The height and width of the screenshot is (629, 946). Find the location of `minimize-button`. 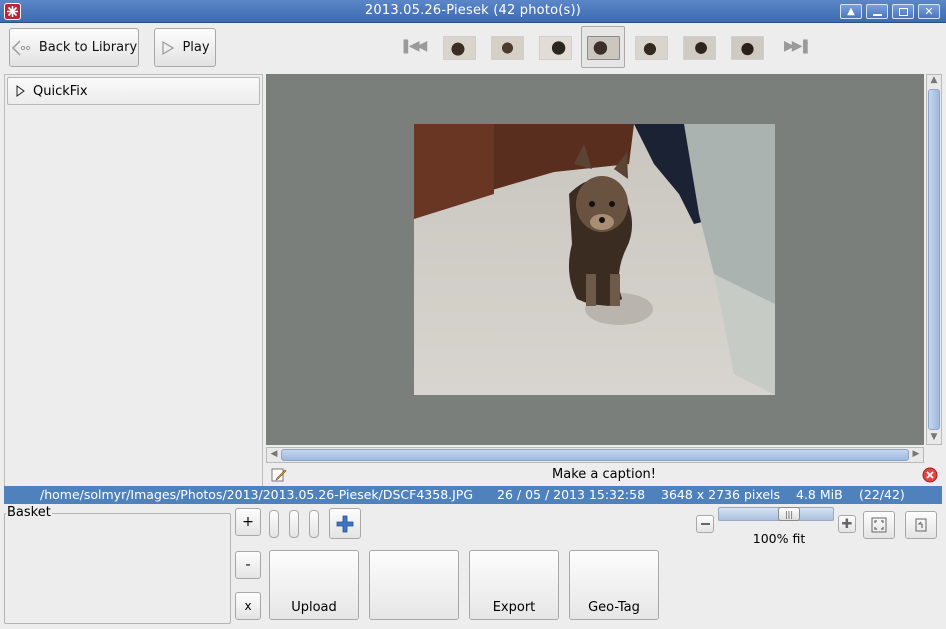

minimize-button is located at coordinates (877, 11).